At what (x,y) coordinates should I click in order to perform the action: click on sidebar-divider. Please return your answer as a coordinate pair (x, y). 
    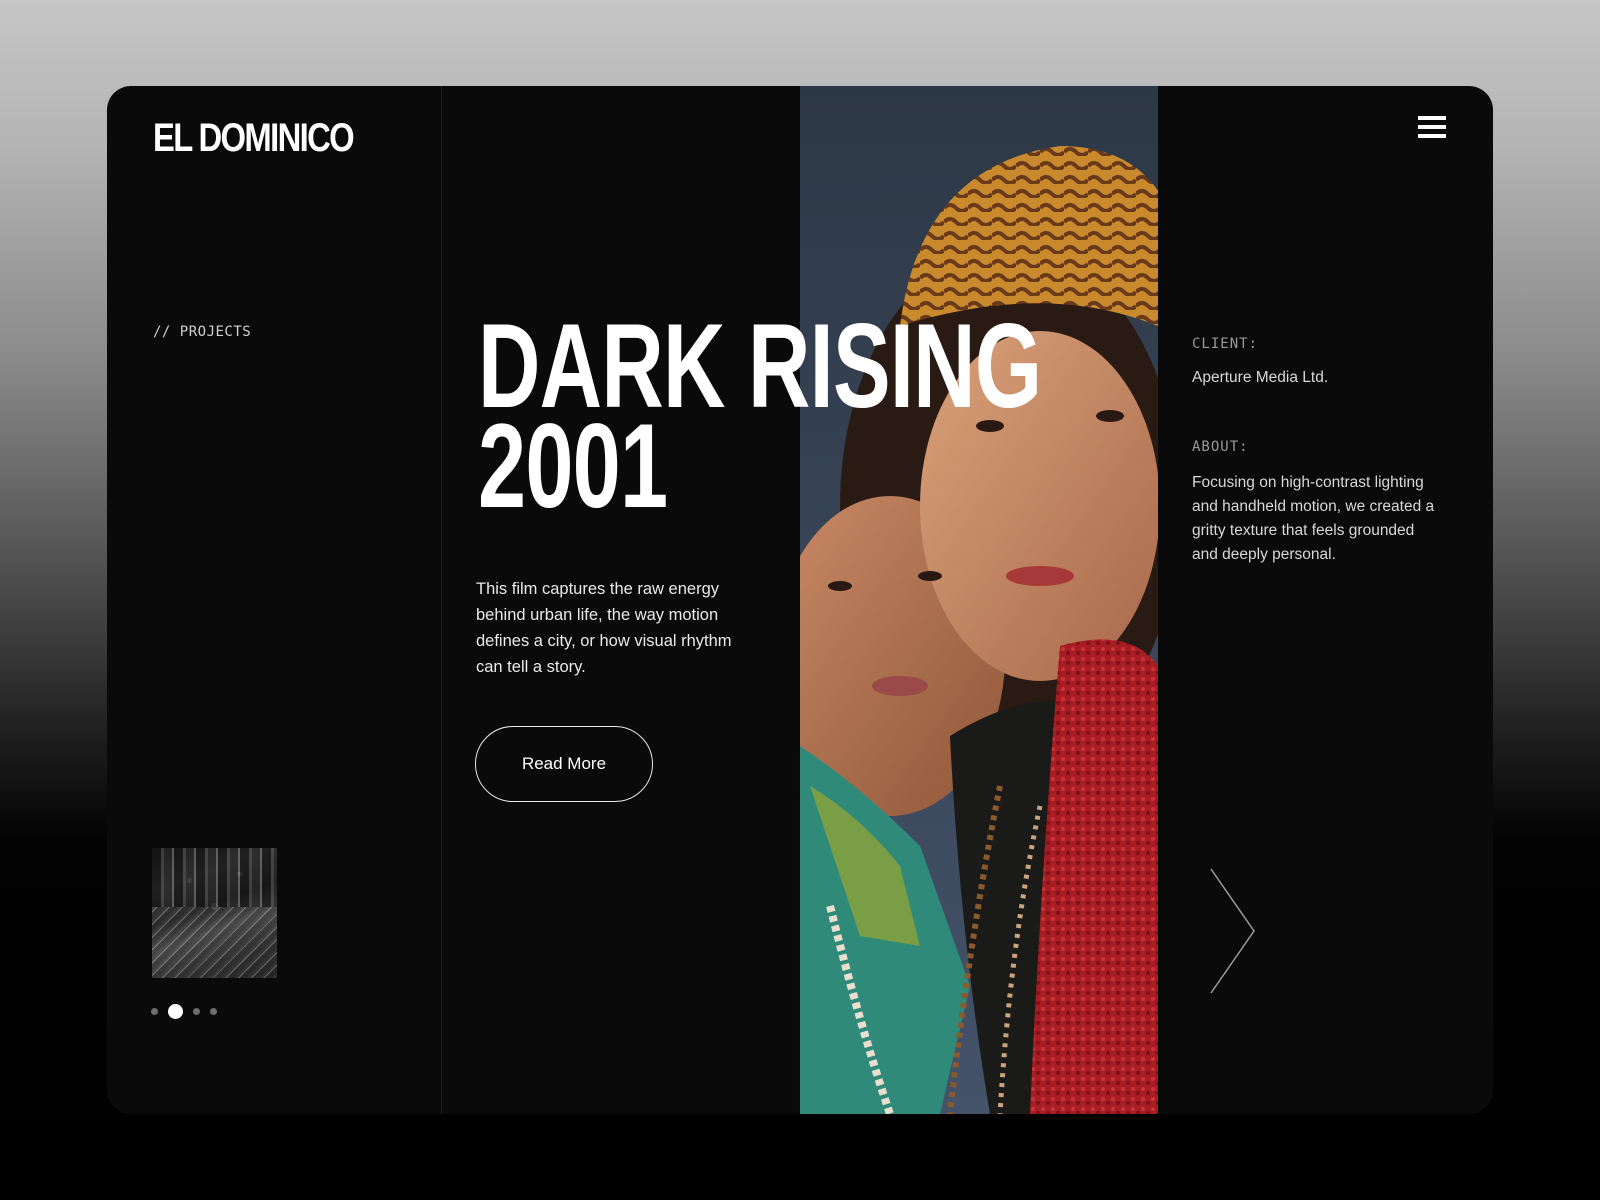
    Looking at the image, I should click on (441, 600).